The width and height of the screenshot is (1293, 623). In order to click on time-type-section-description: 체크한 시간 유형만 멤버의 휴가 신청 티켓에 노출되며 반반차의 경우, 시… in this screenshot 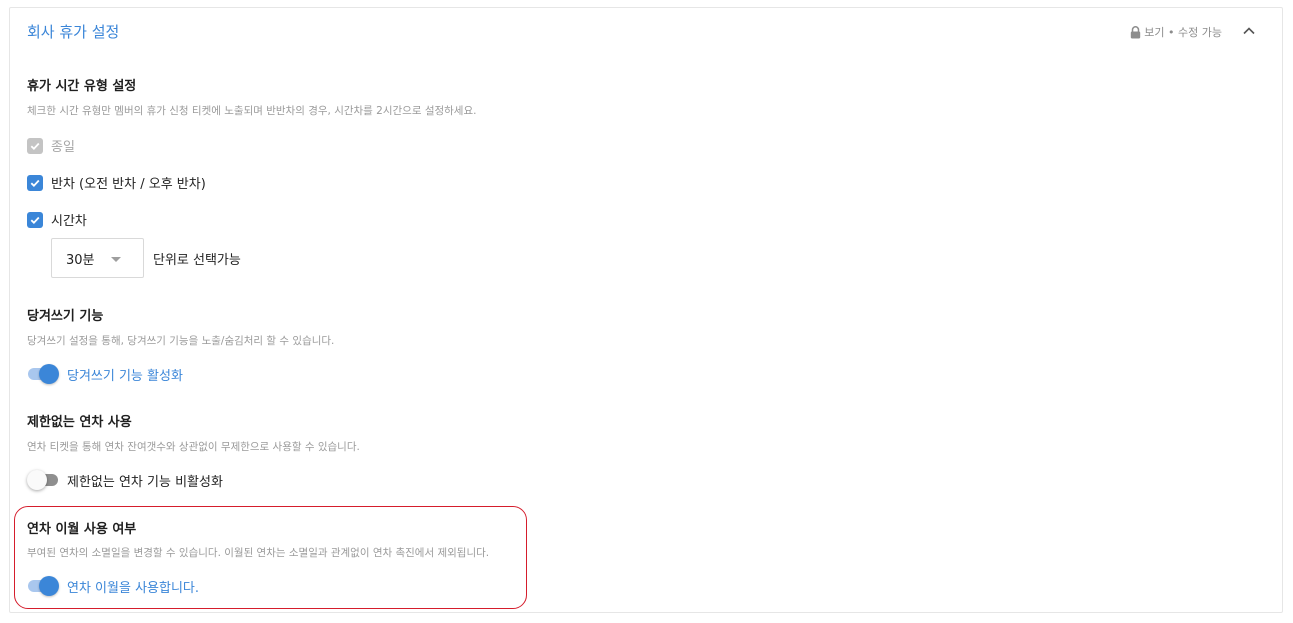, I will do `click(252, 111)`.